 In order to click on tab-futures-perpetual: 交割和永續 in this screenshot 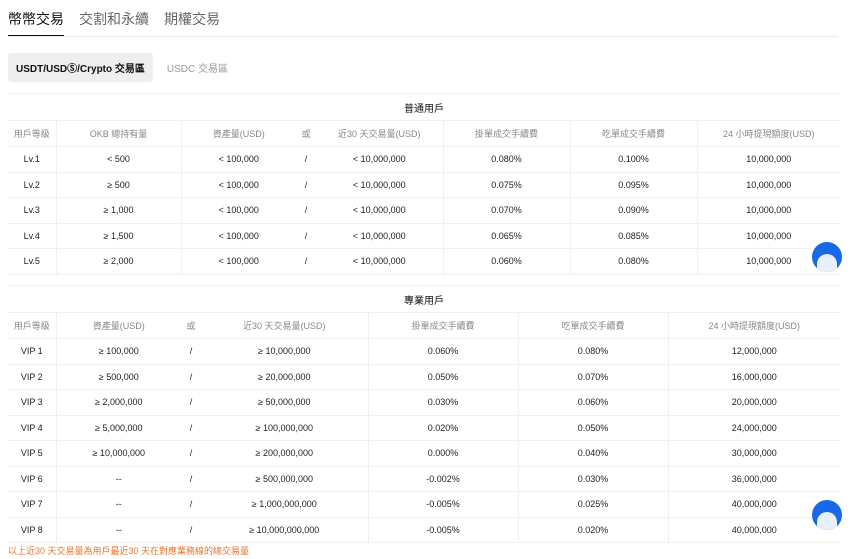, I will do `click(114, 22)`.